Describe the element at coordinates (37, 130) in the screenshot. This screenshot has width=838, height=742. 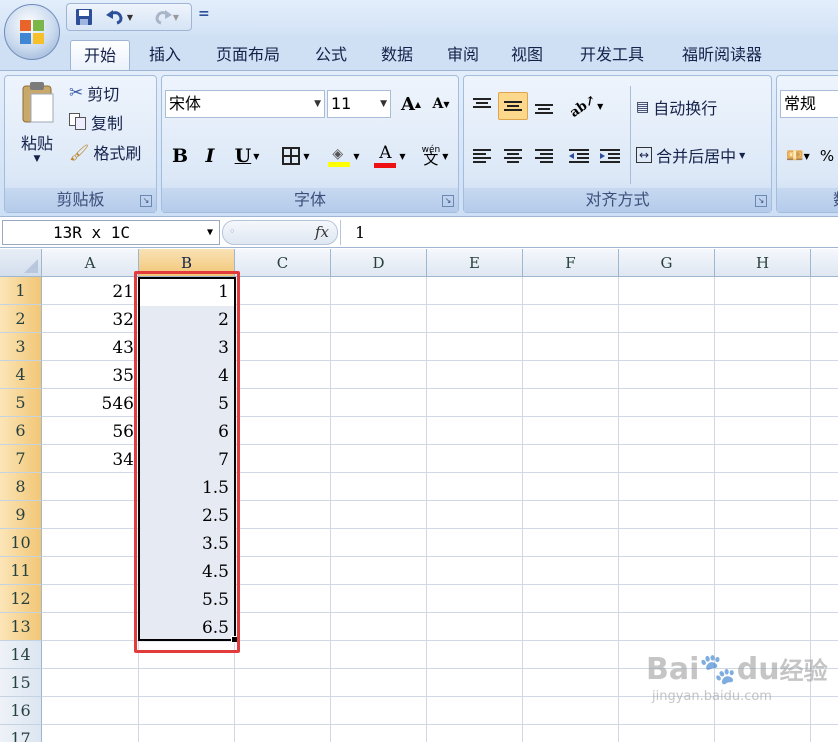
I see `paste-button: 粘贴 ▼` at that location.